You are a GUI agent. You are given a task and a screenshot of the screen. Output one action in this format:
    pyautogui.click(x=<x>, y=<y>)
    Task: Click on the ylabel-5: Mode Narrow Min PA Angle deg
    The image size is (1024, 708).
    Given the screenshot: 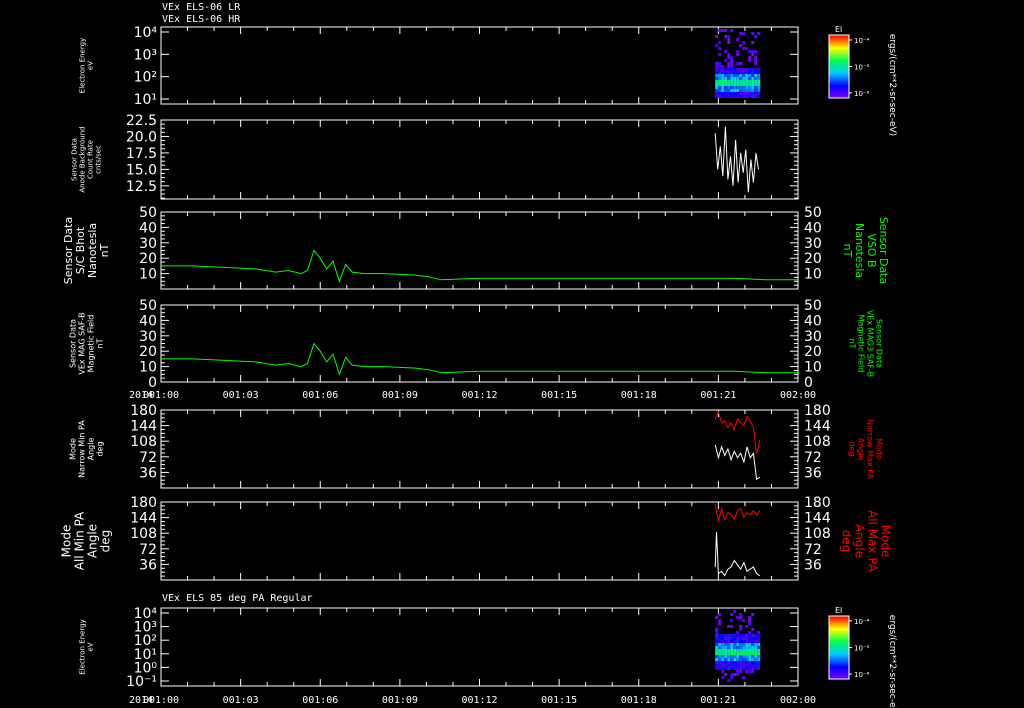 What is the action you would take?
    pyautogui.click(x=86, y=449)
    